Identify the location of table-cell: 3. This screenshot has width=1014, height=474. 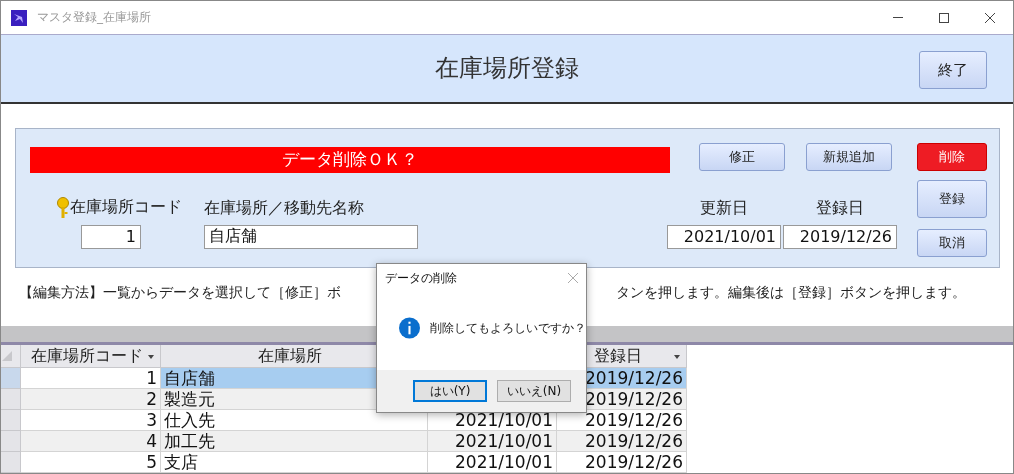
(91, 420).